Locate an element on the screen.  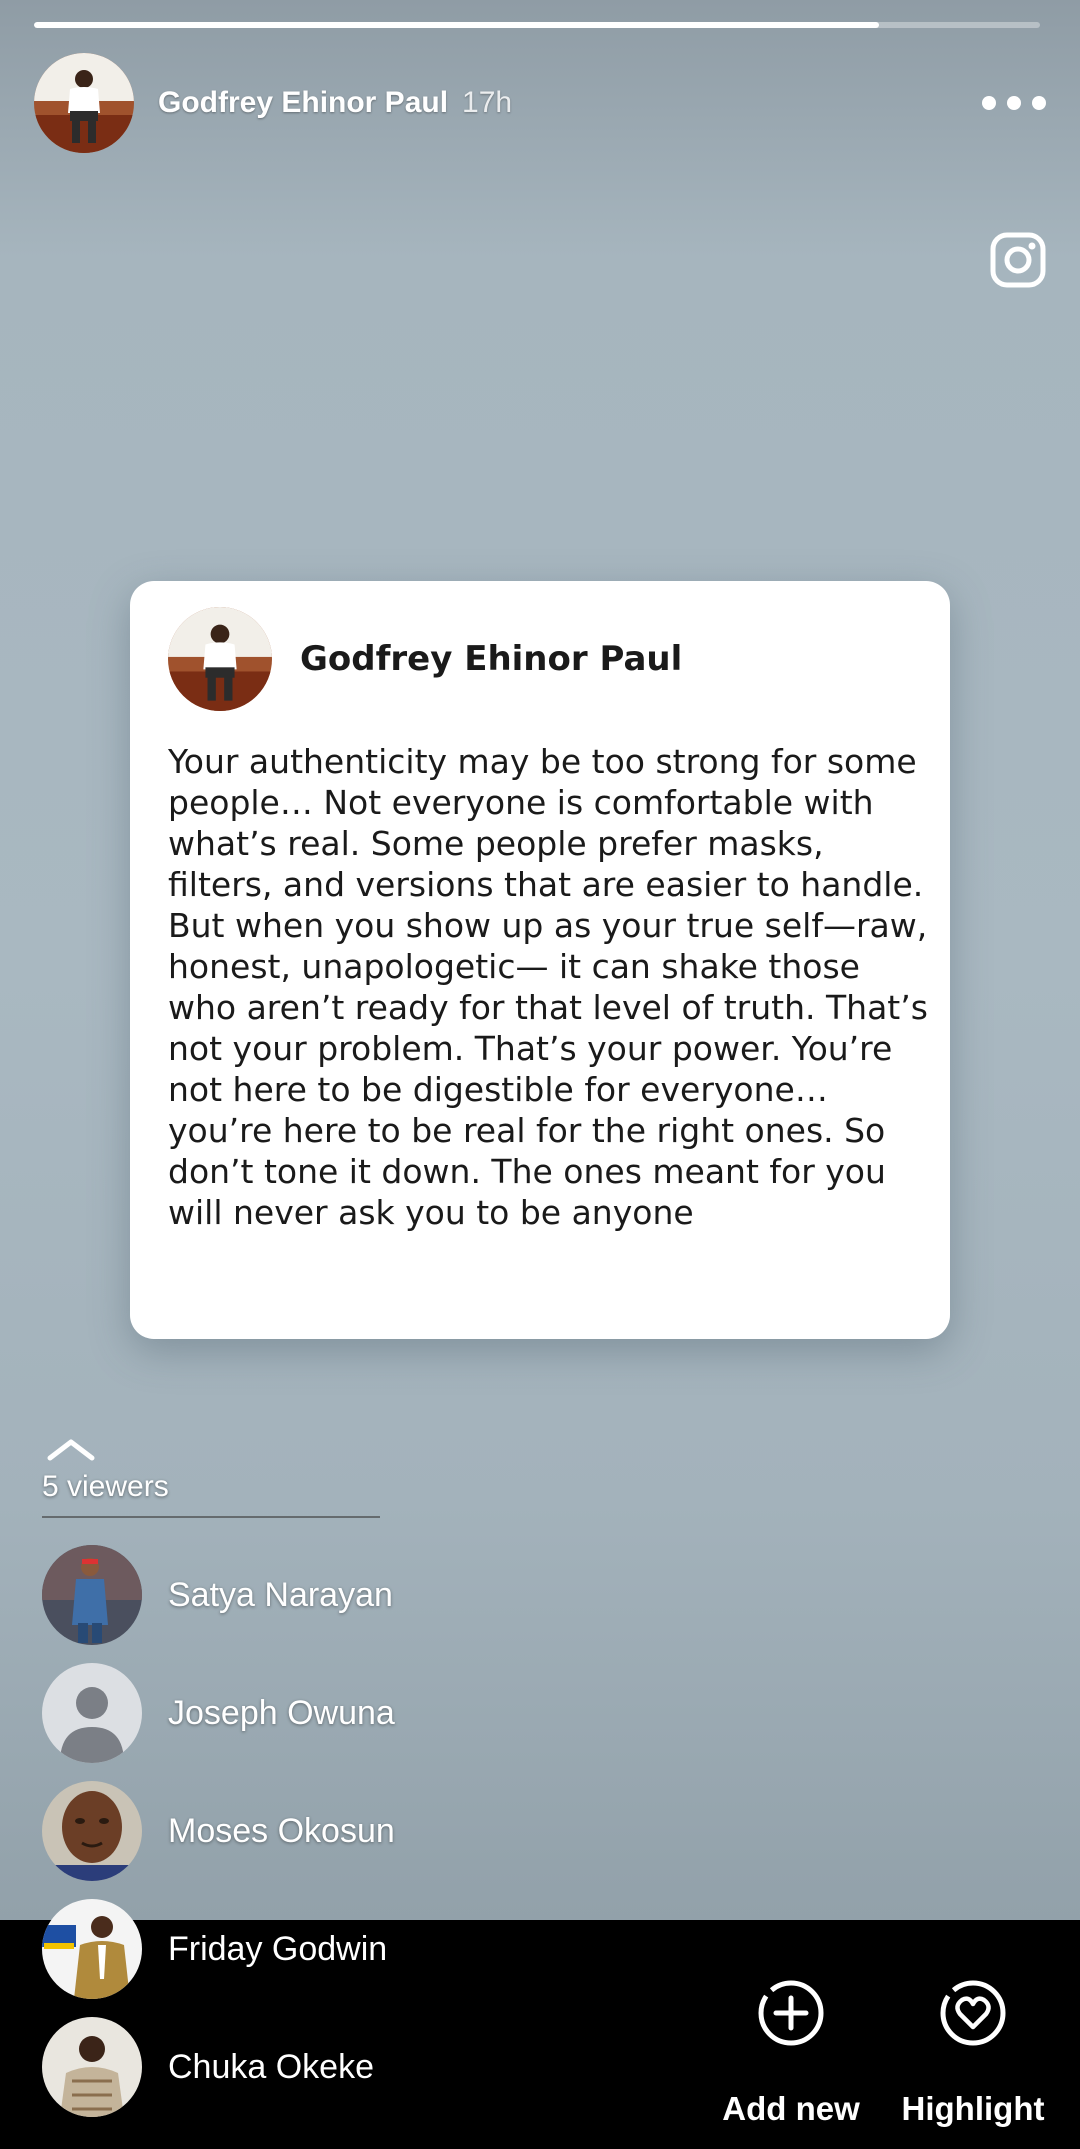
story-progress-fill is located at coordinates (457, 25).